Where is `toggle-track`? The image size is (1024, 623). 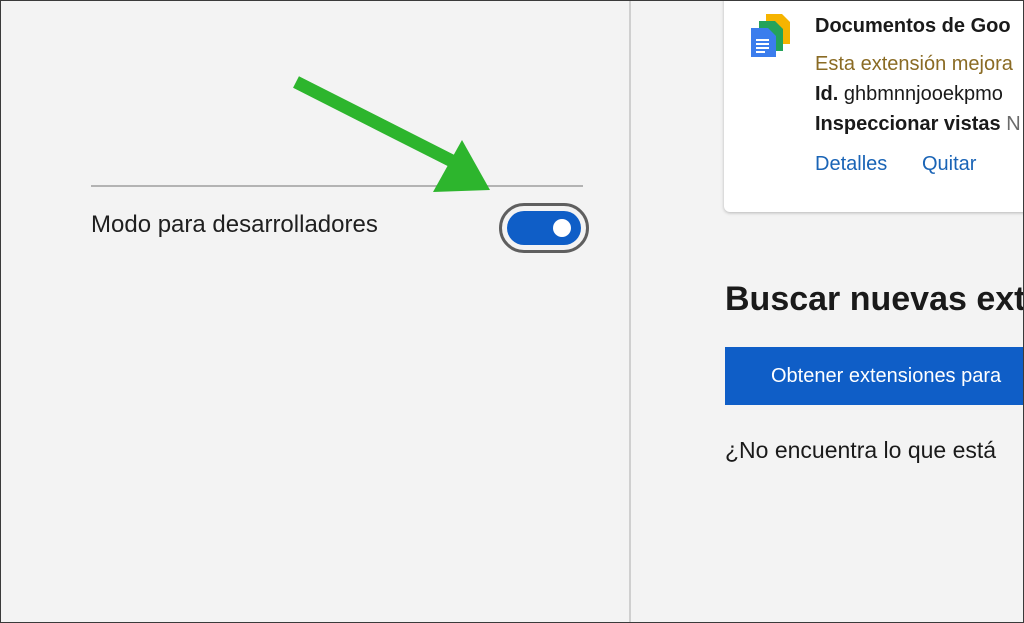
toggle-track is located at coordinates (544, 228).